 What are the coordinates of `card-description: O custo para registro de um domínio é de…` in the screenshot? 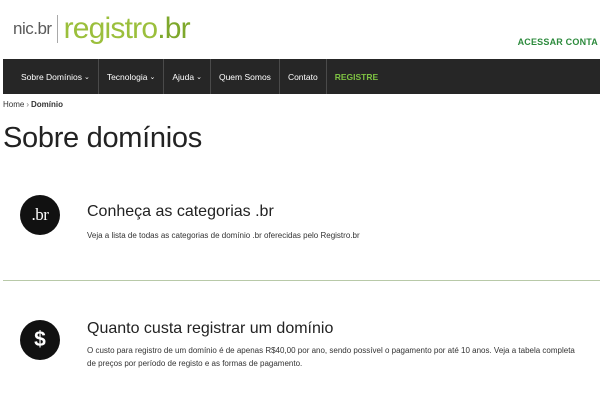 It's located at (331, 357).